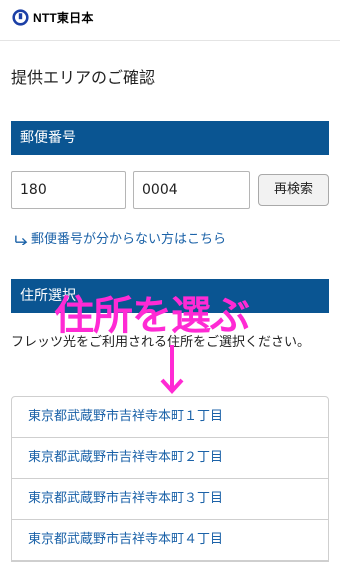  Describe the element at coordinates (68, 190) in the screenshot. I see `postal-code-first-input` at that location.